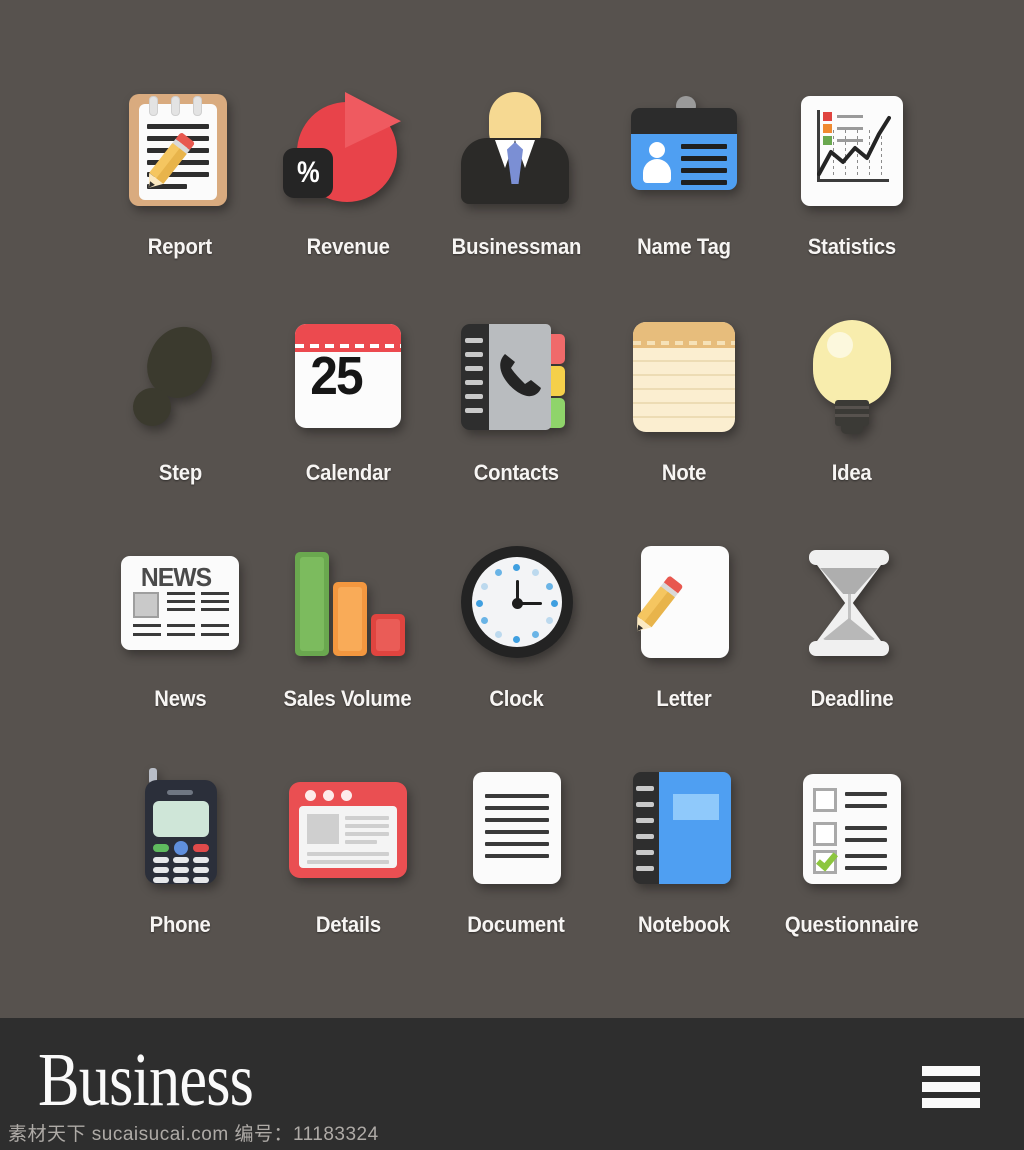 The width and height of the screenshot is (1024, 1150). I want to click on icon-label: Phone, so click(180, 924).